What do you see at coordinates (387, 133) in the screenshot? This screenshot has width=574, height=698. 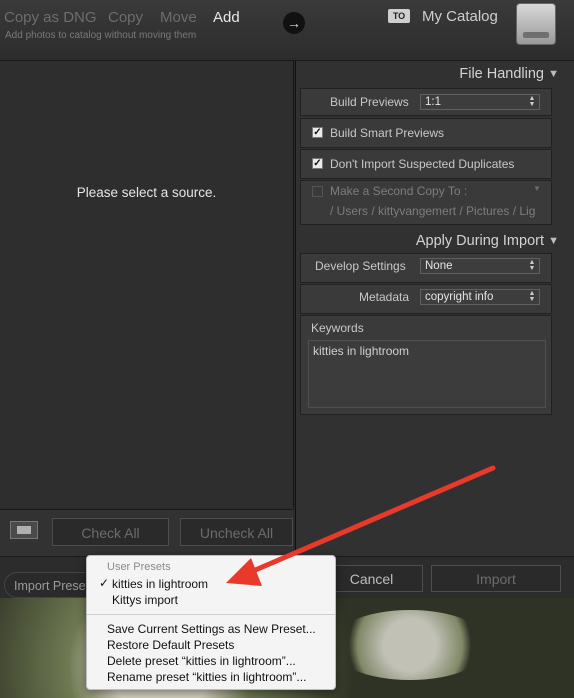 I see `smart-previews-label: Build Smart Previews` at bounding box center [387, 133].